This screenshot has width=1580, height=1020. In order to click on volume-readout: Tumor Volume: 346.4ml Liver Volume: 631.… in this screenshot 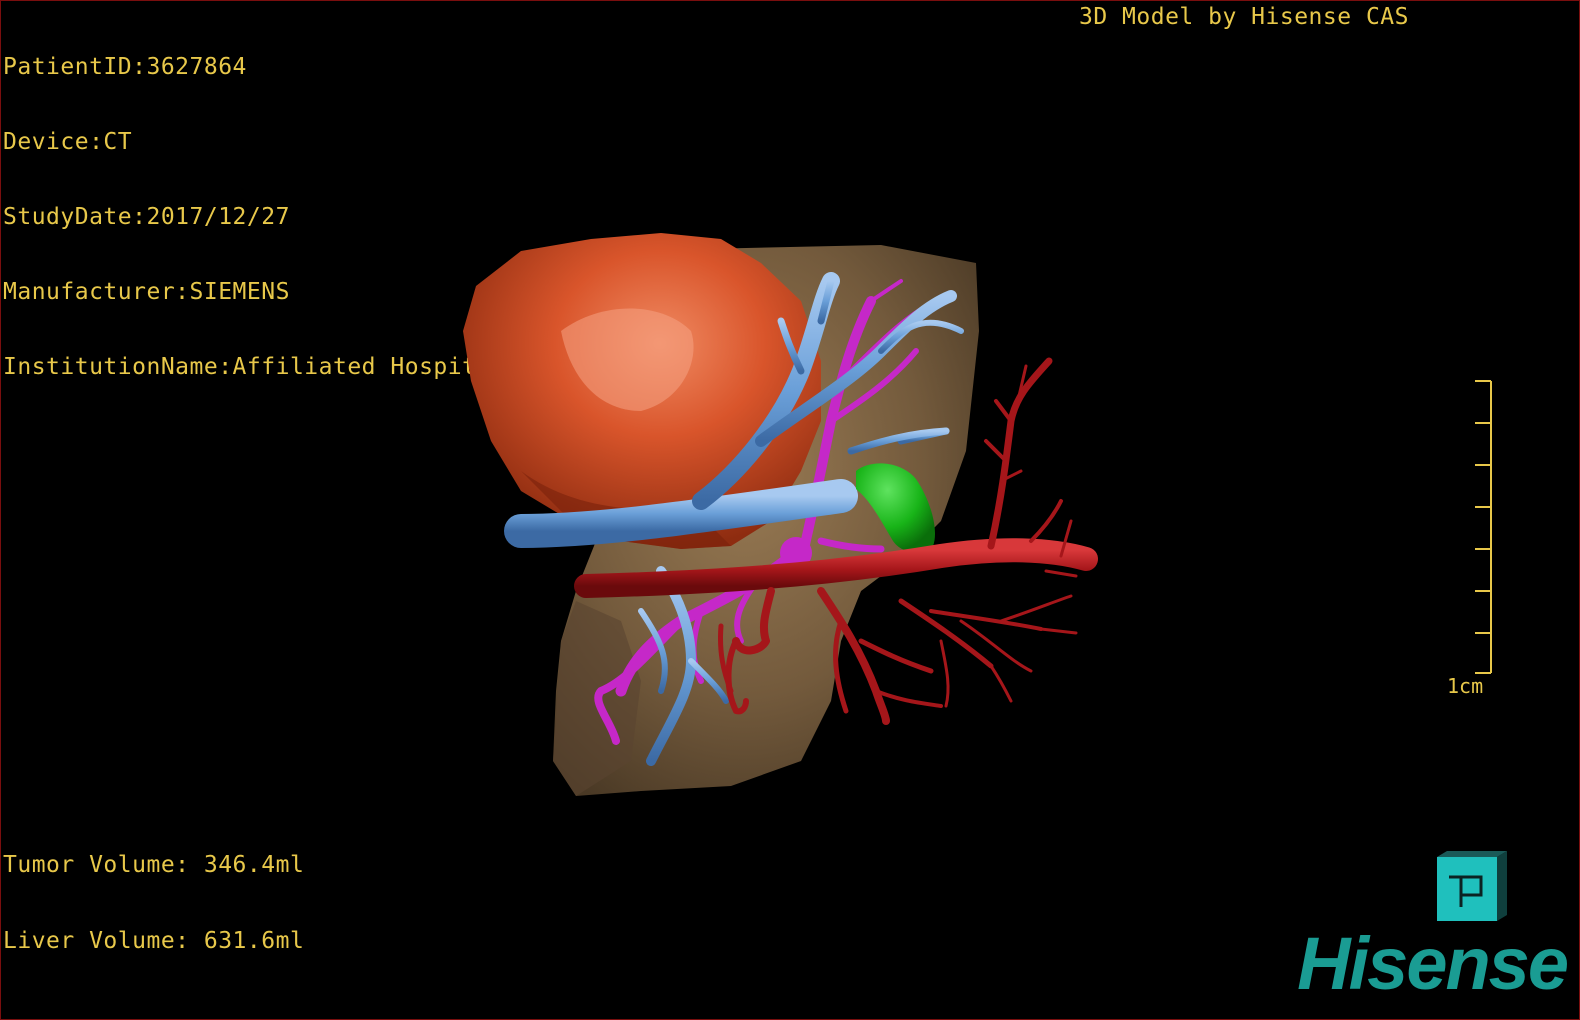, I will do `click(153, 904)`.